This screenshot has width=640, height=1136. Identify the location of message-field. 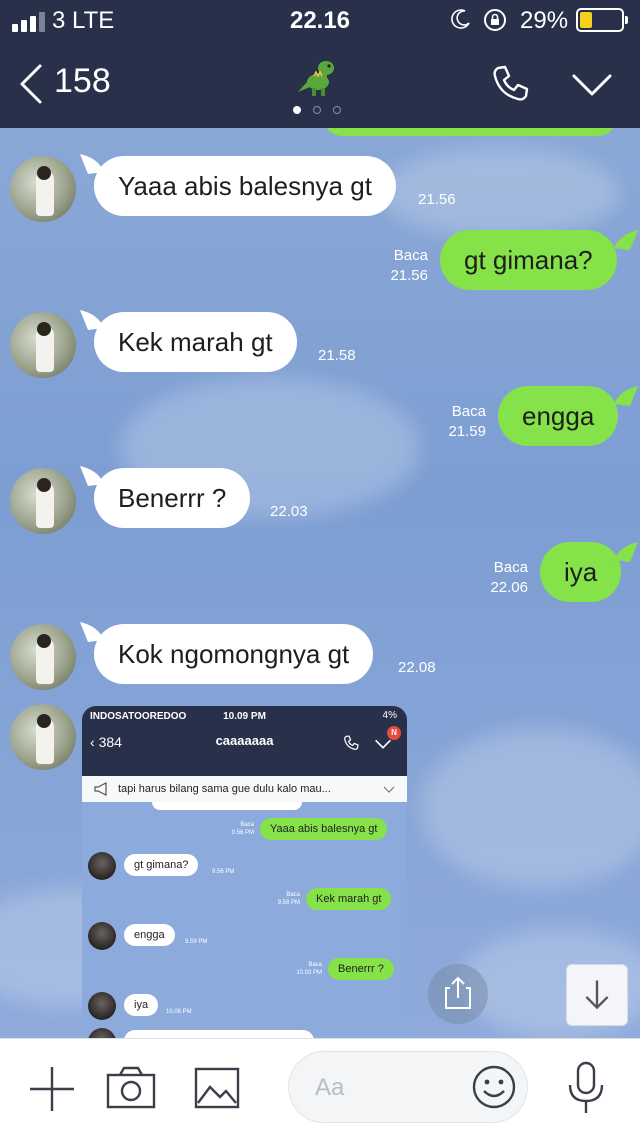
(408, 1087).